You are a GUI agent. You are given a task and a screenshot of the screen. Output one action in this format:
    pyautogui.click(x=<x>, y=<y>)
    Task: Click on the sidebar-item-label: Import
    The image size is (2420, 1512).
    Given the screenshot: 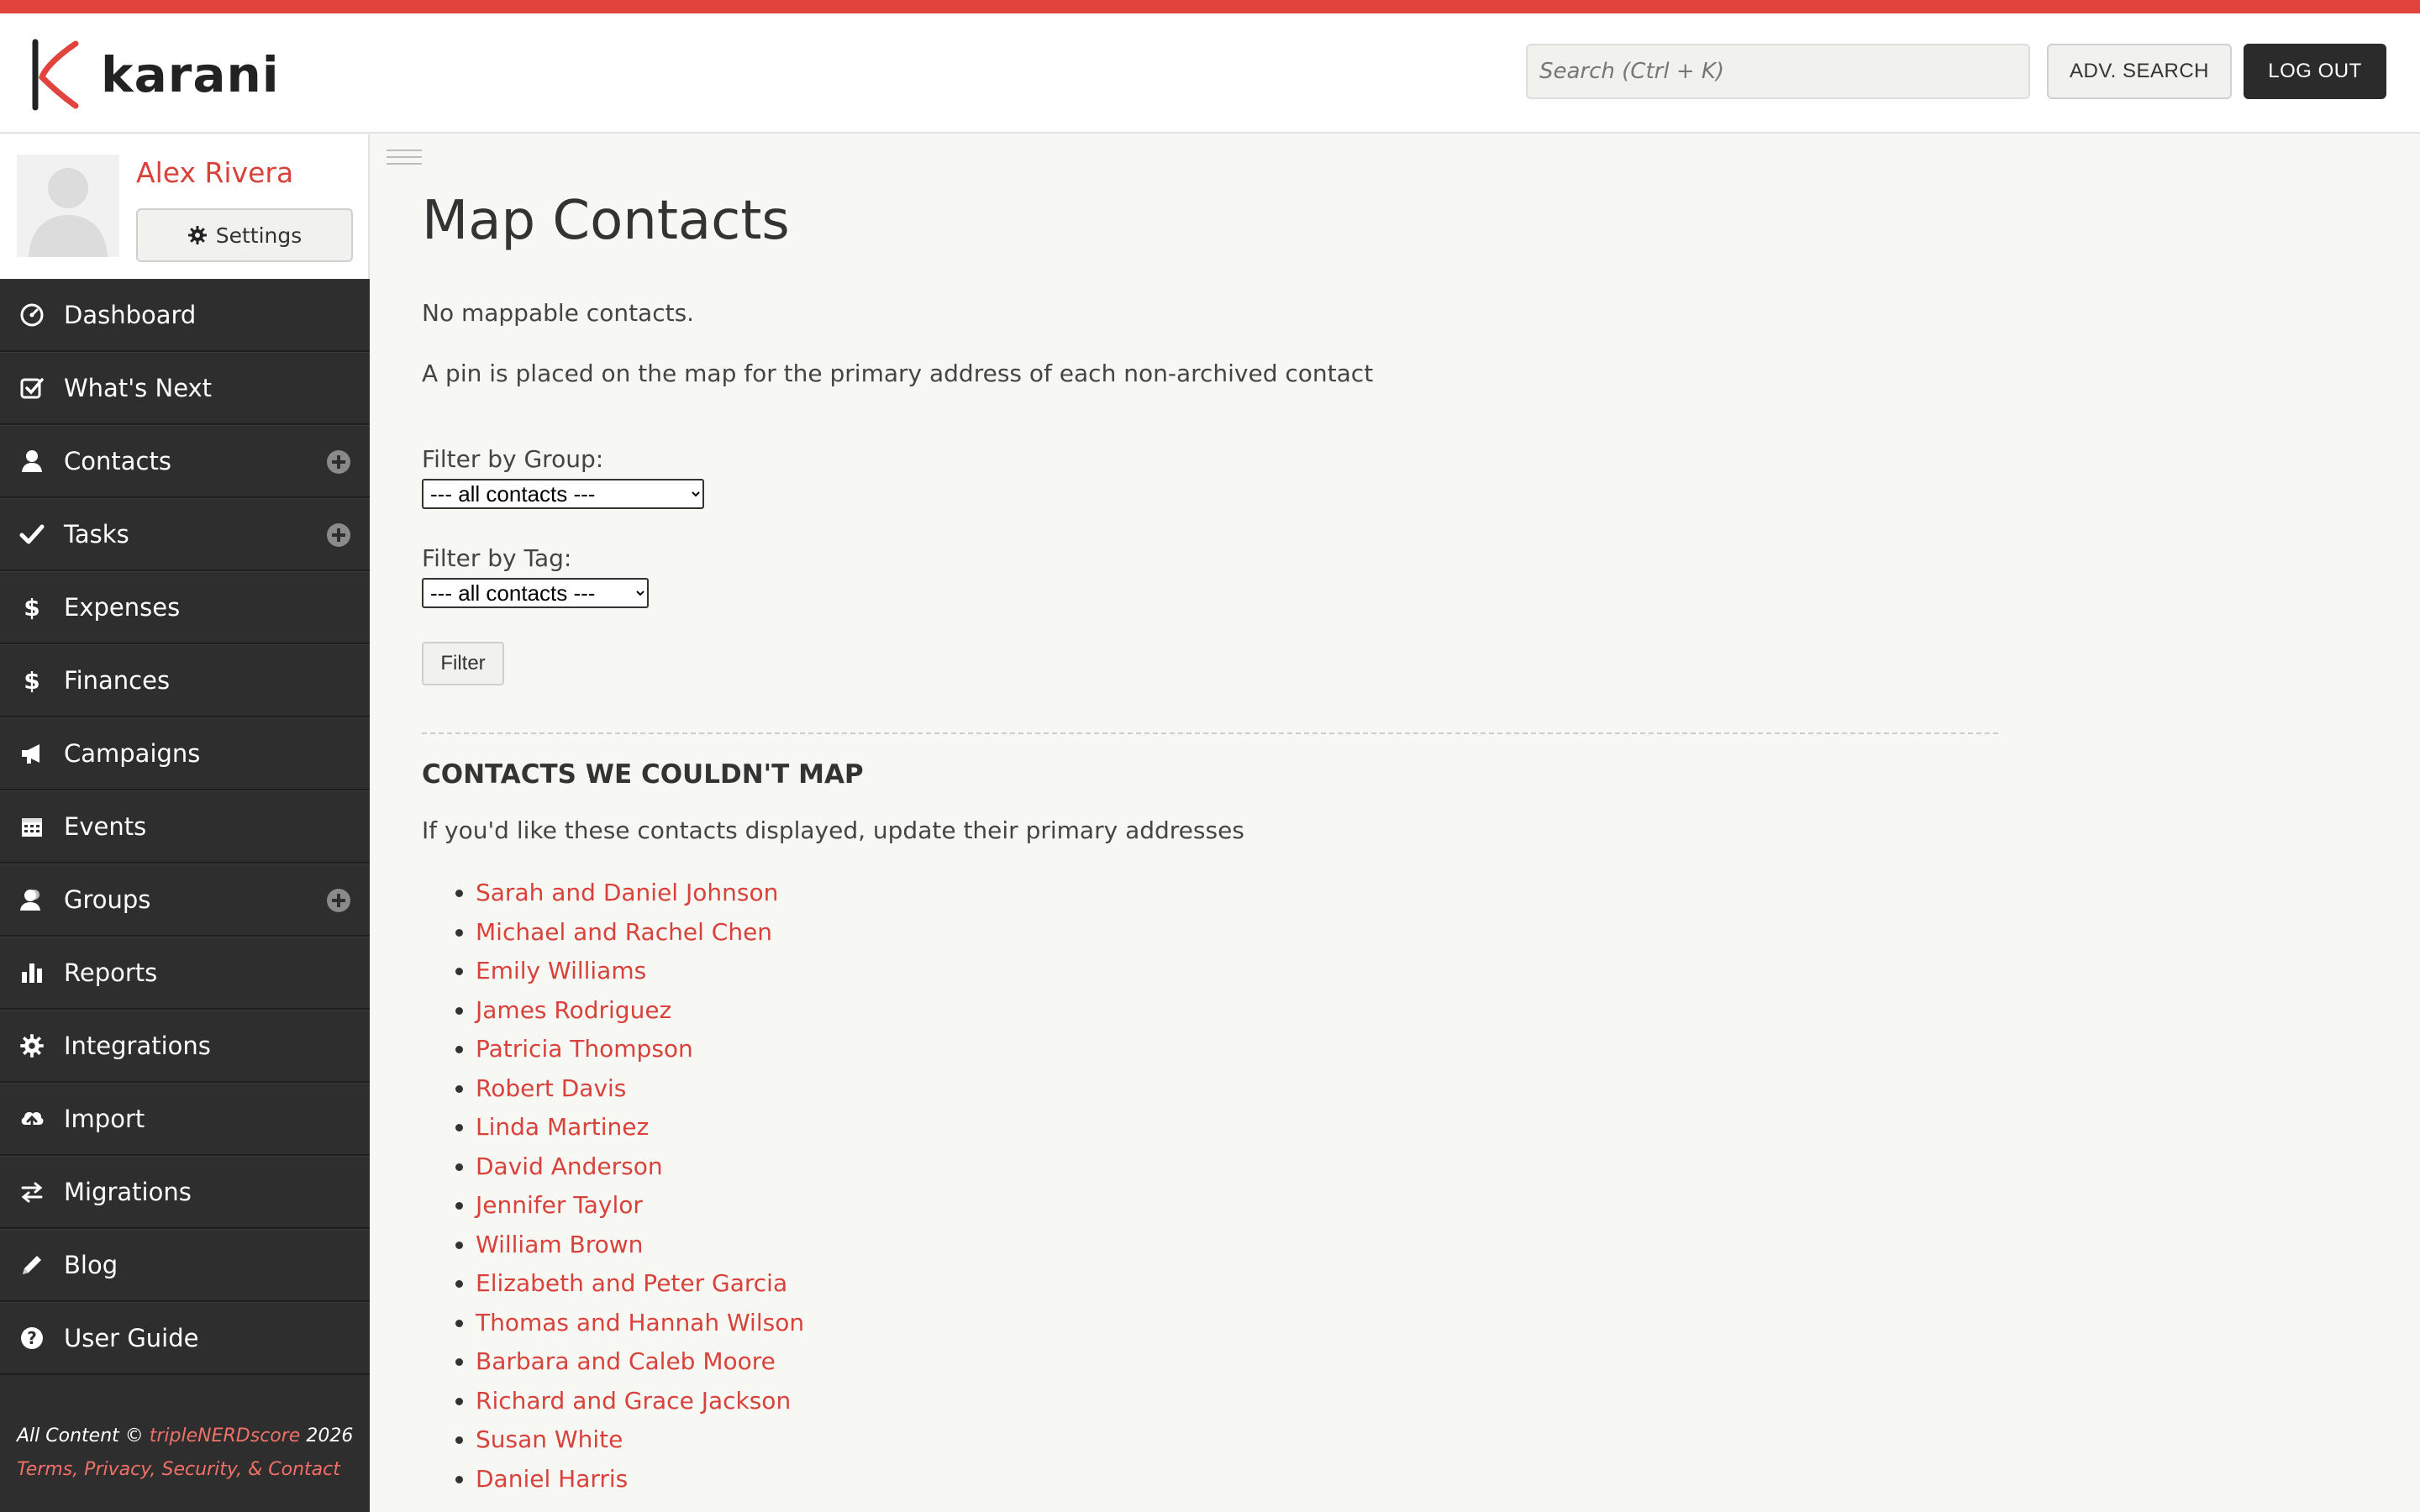 What is the action you would take?
    pyautogui.click(x=105, y=1119)
    